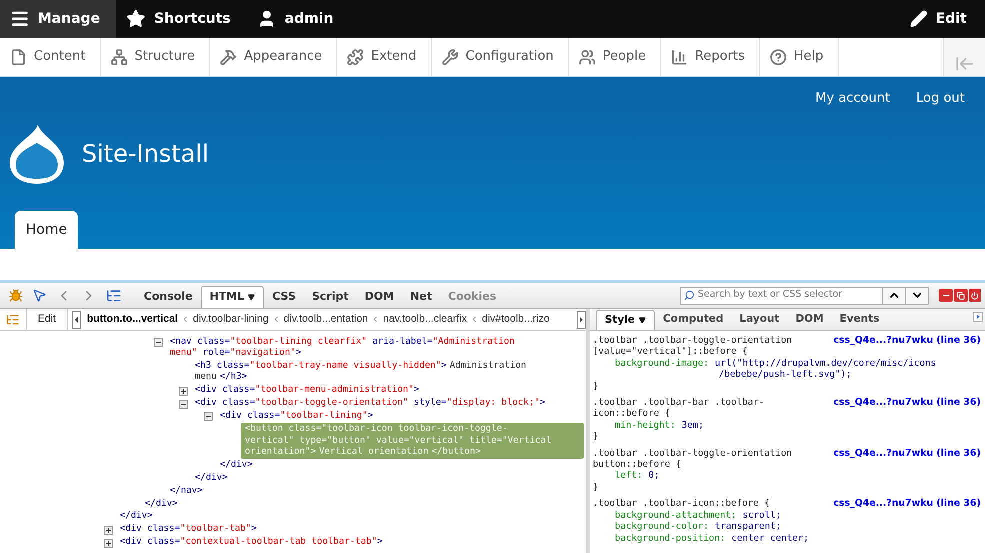 This screenshot has height=553, width=985. Describe the element at coordinates (626, 320) in the screenshot. I see `side-panel-tab: Style` at that location.